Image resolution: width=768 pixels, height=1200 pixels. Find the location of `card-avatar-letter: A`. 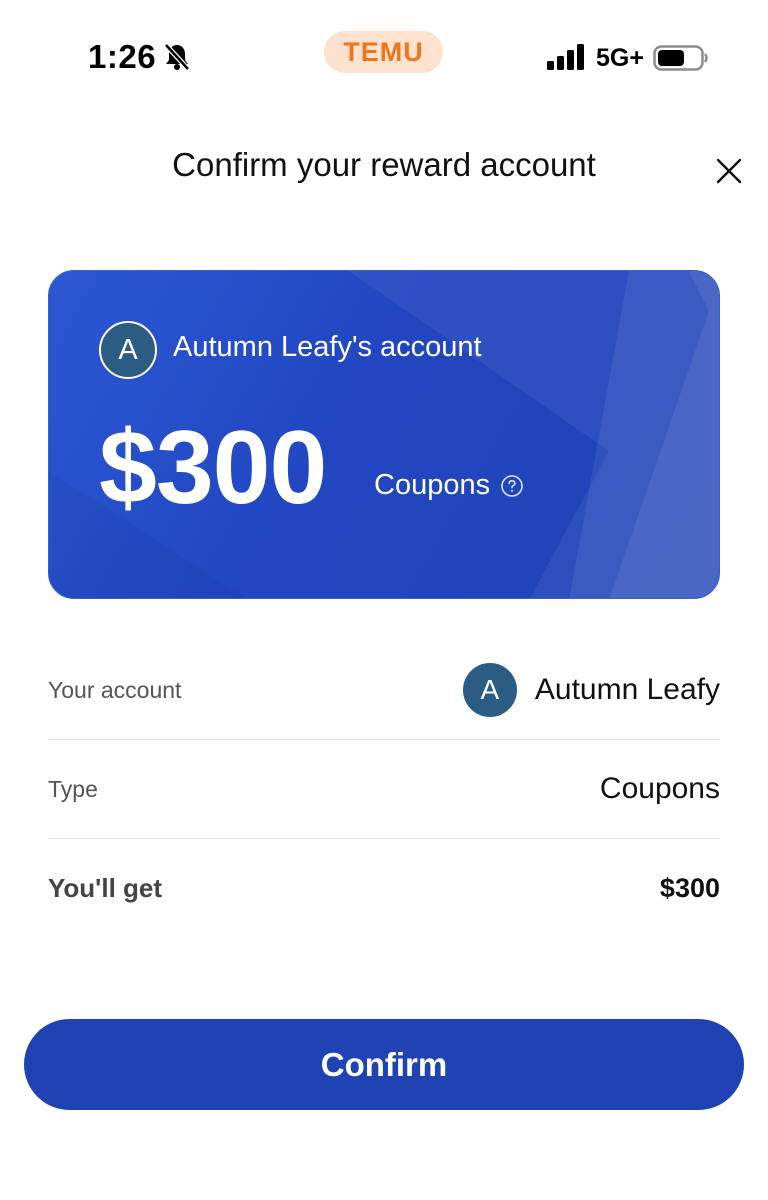

card-avatar-letter: A is located at coordinates (128, 349).